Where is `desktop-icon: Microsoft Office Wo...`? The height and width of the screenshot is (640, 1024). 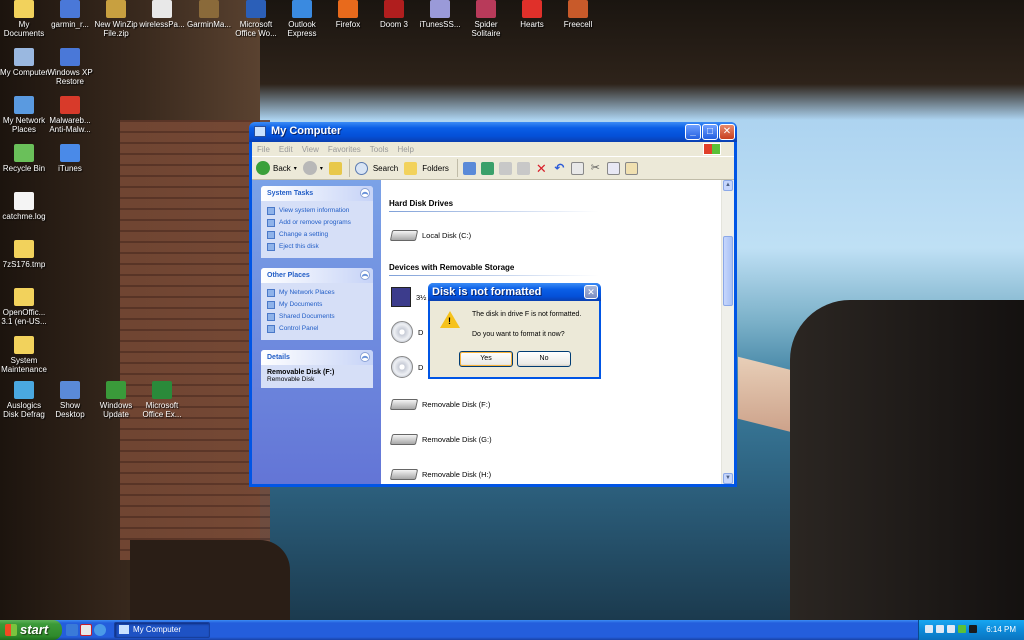 desktop-icon: Microsoft Office Wo... is located at coordinates (256, 19).